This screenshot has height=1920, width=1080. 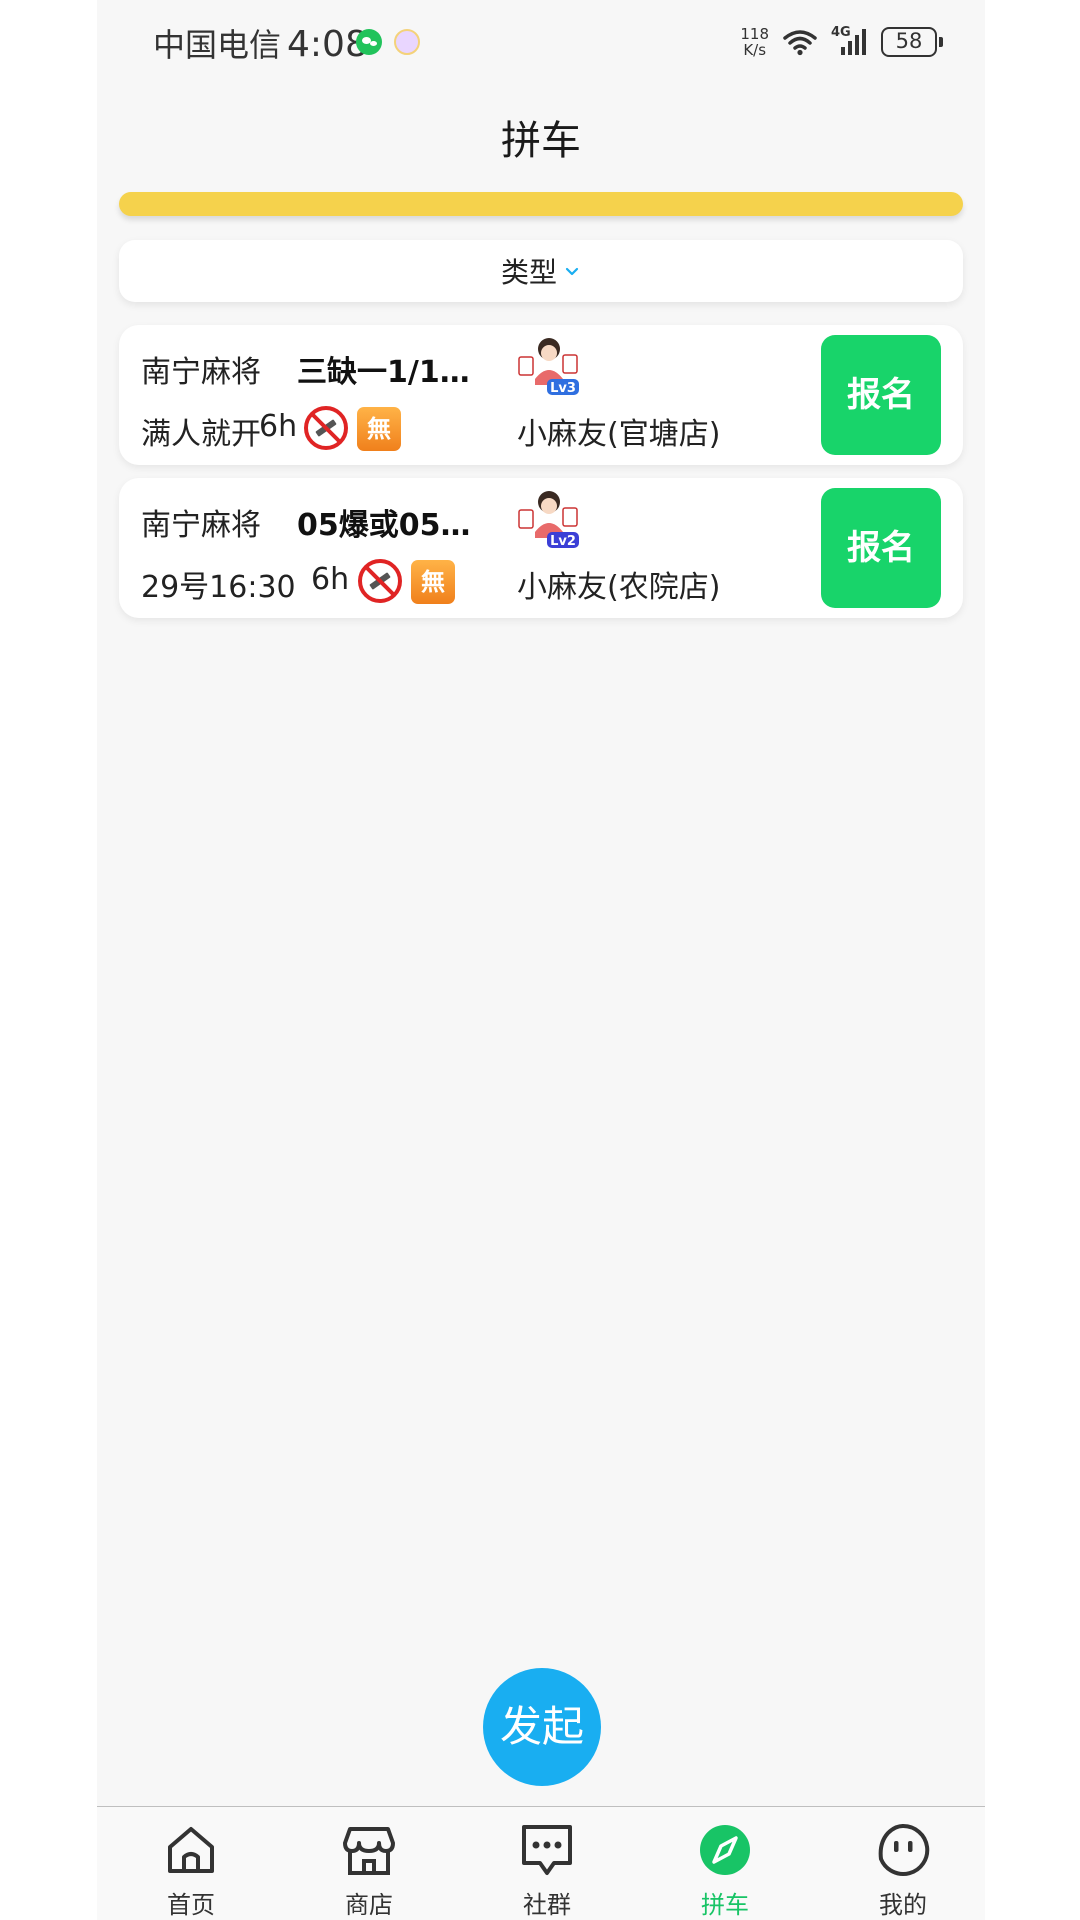 I want to click on tab-shop: 商店, so click(x=369, y=1870).